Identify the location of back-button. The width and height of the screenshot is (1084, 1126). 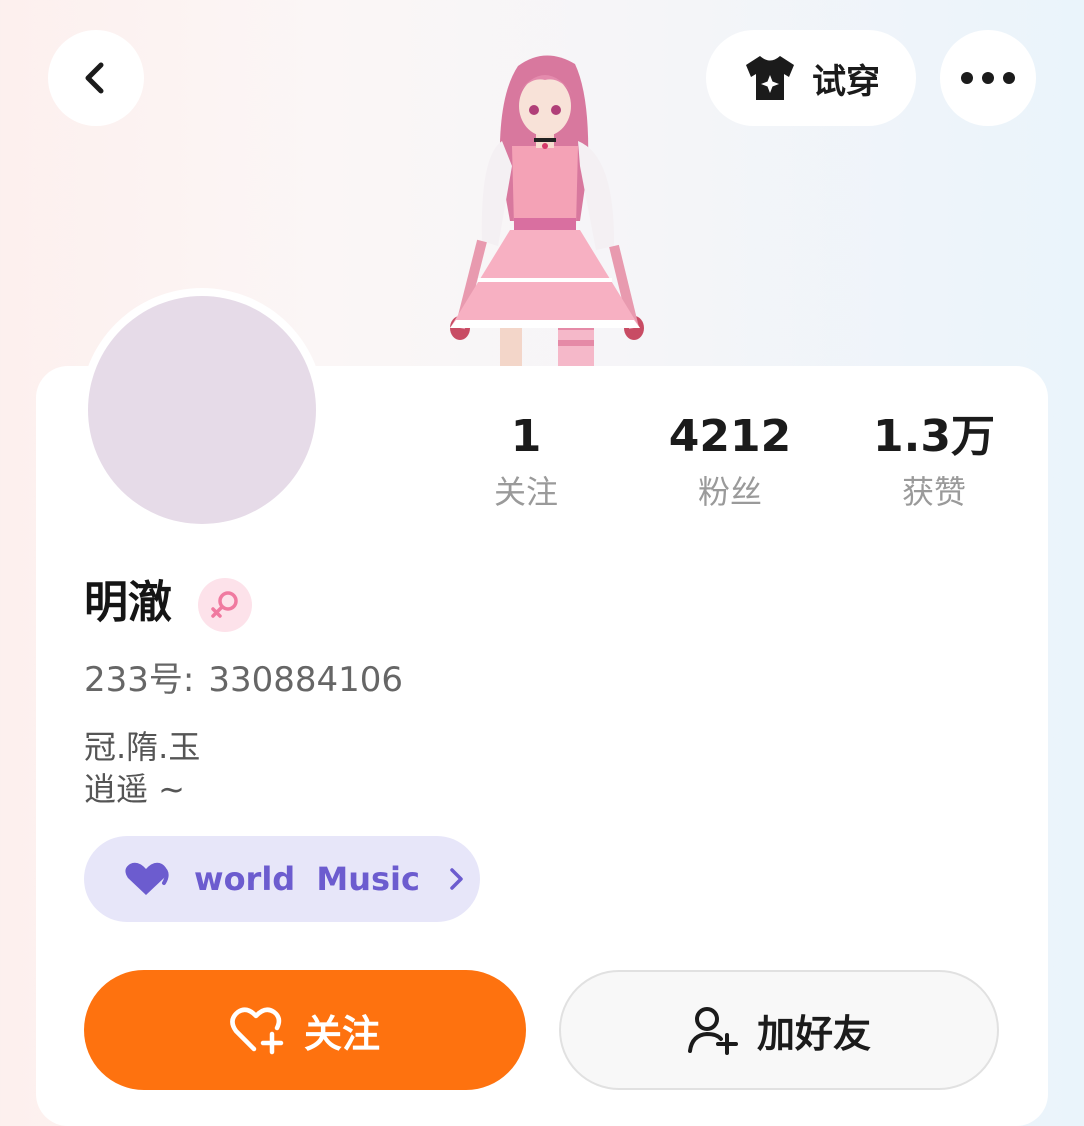
(96, 78).